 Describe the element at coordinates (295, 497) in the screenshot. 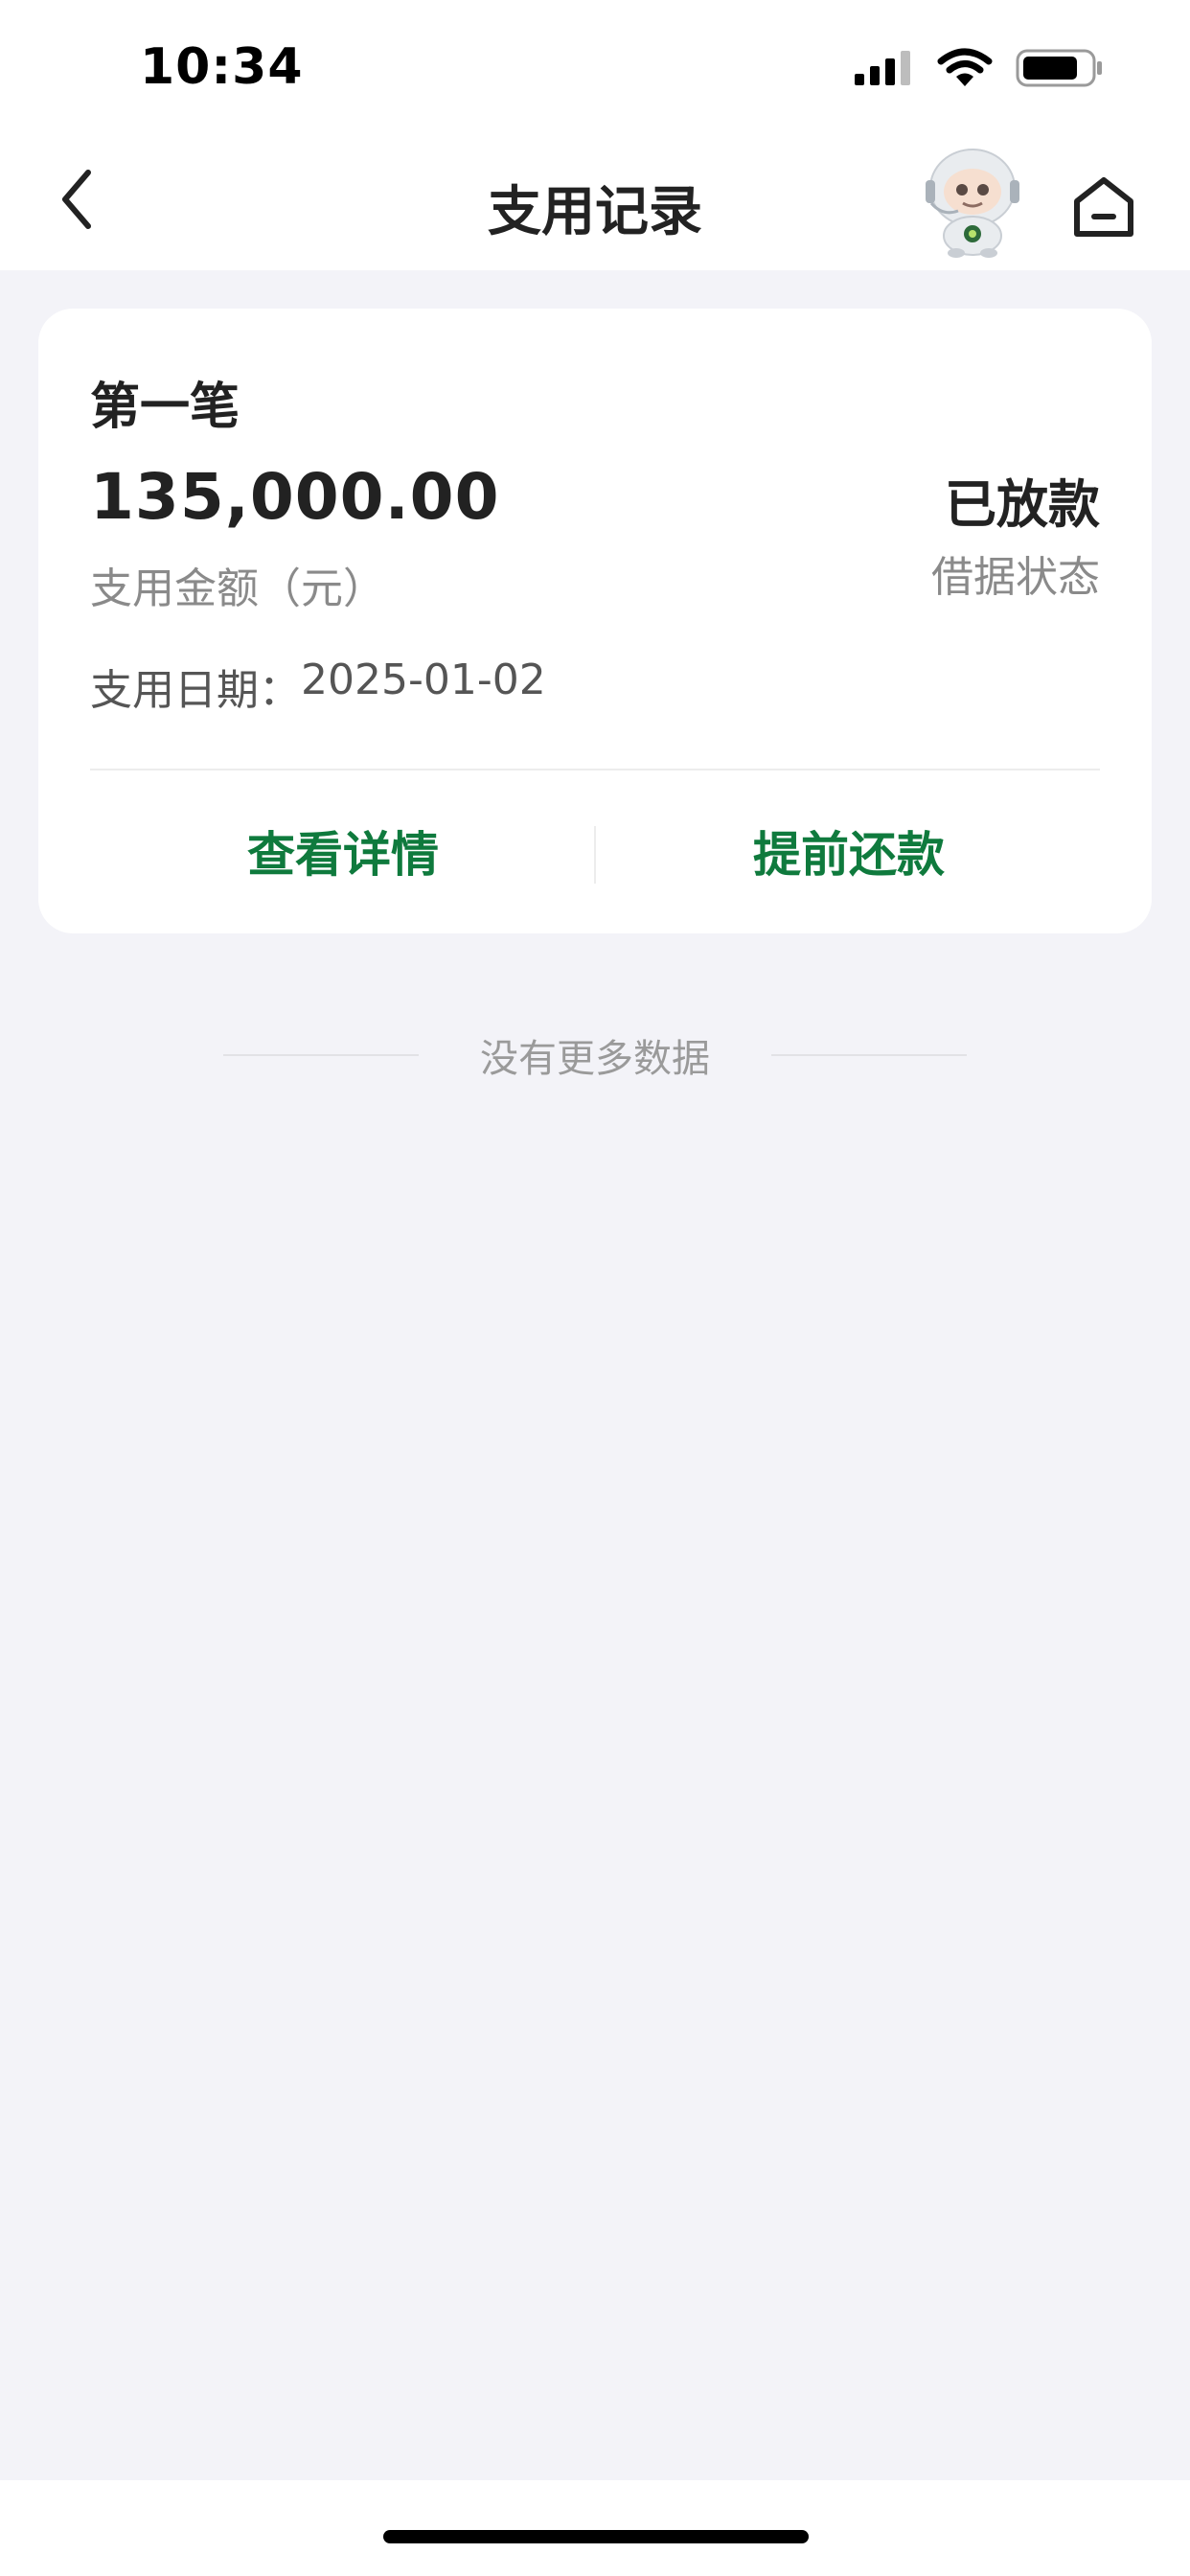

I see `drawdown-amount: 135,000.00` at that location.